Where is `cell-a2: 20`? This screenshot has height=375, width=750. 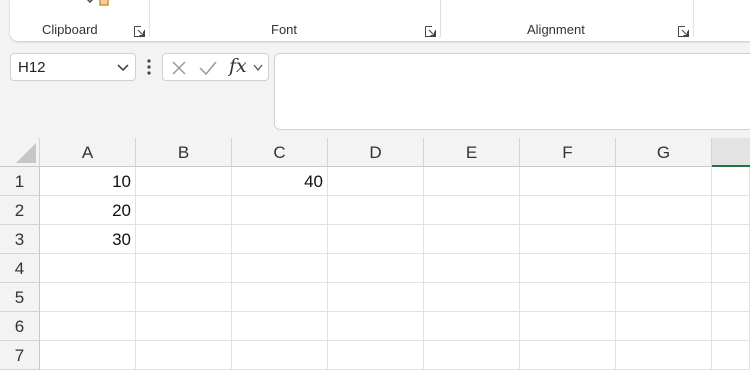 cell-a2: 20 is located at coordinates (88, 210).